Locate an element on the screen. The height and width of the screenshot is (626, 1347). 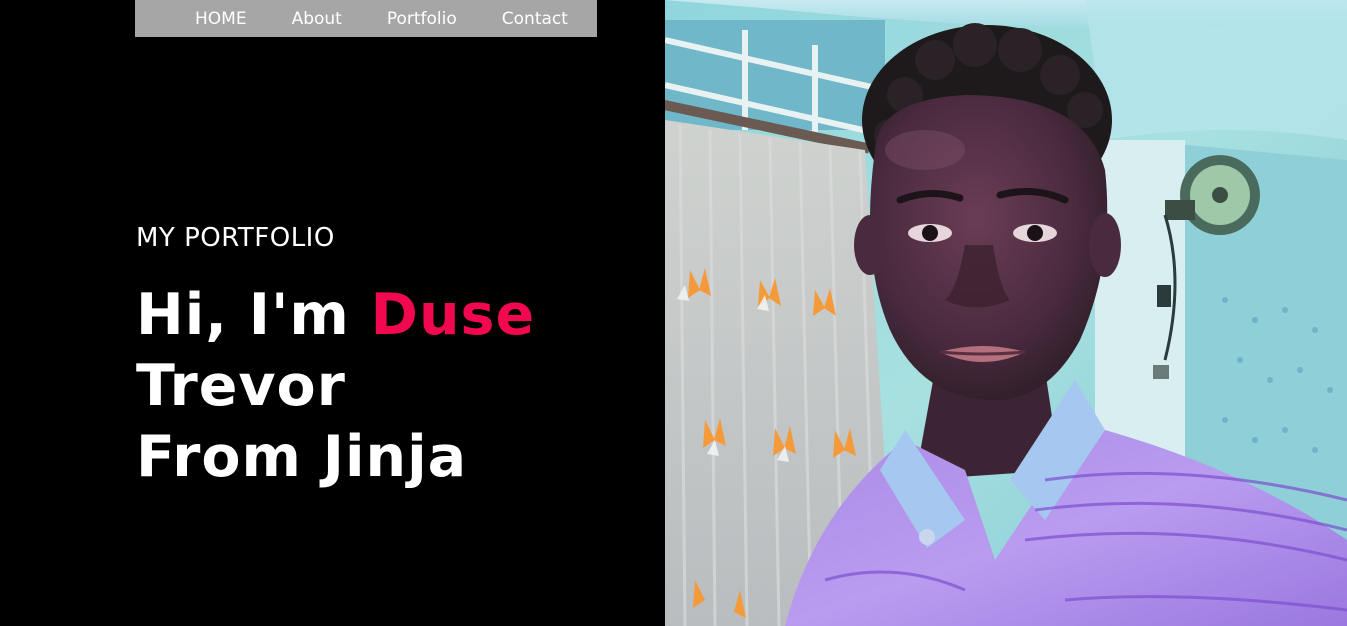
headline-line-3: From Jinja is located at coordinates (302, 457).